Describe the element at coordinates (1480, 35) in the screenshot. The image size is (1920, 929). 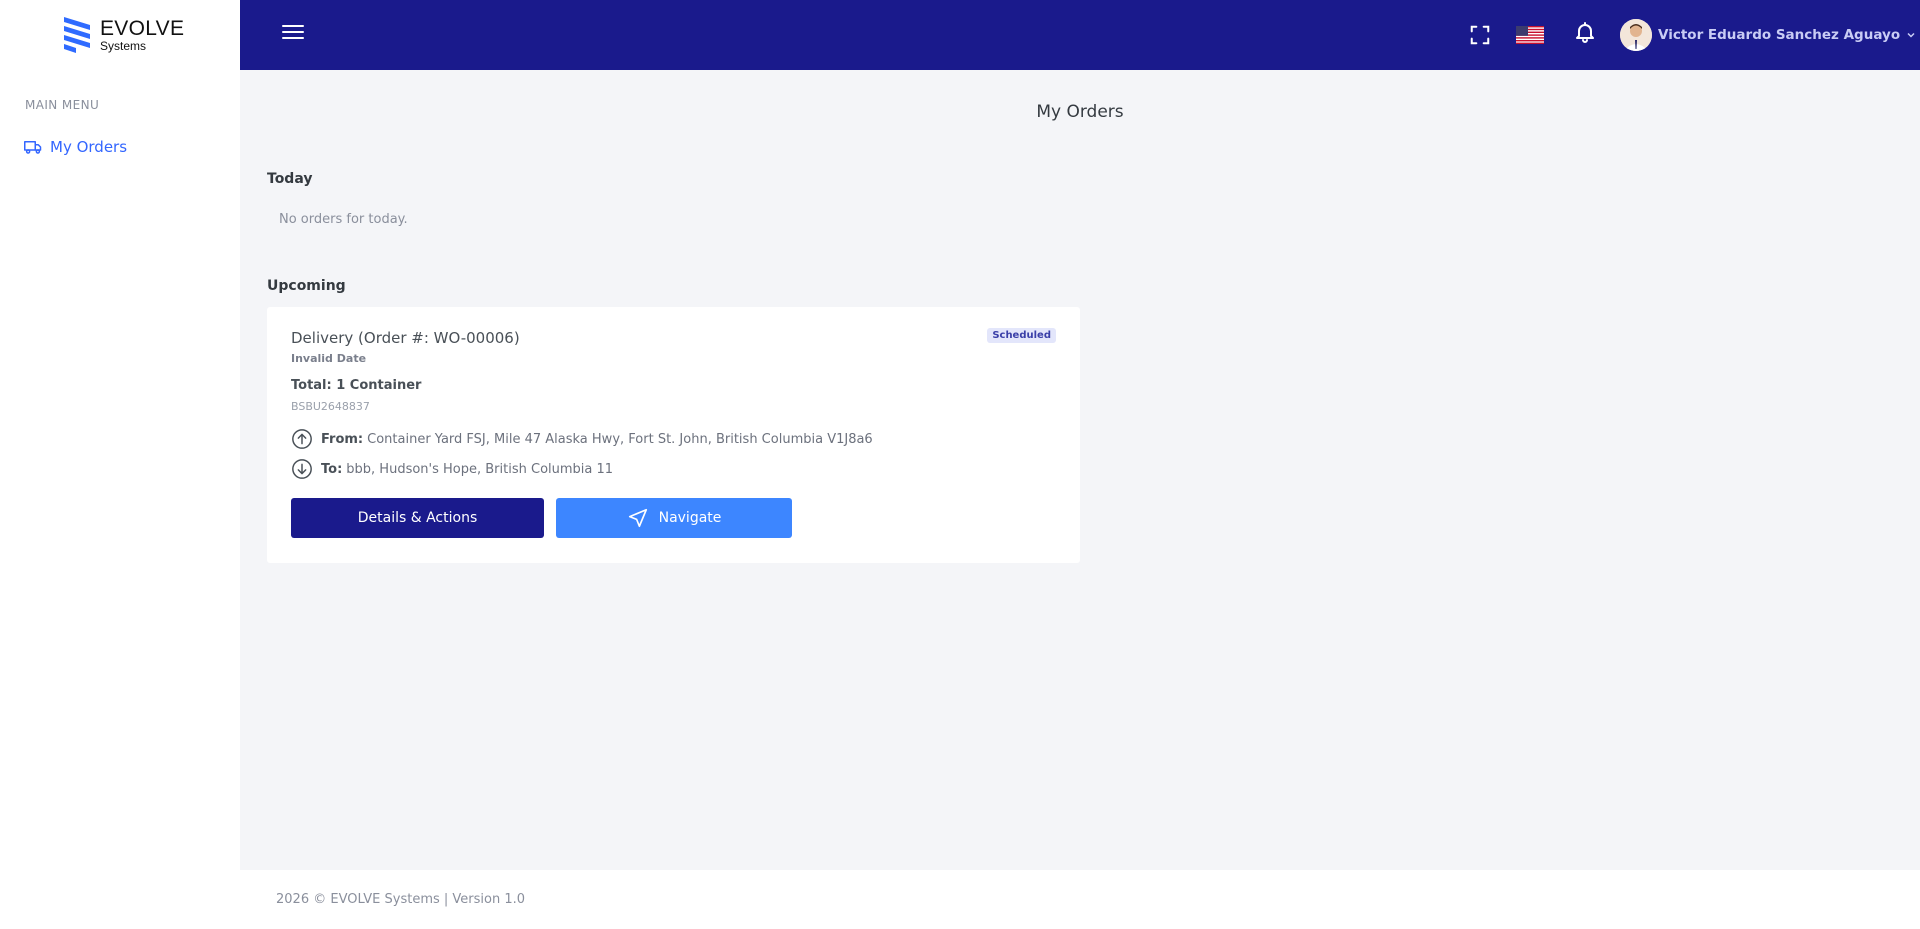
I see `fullscreen-icon` at that location.